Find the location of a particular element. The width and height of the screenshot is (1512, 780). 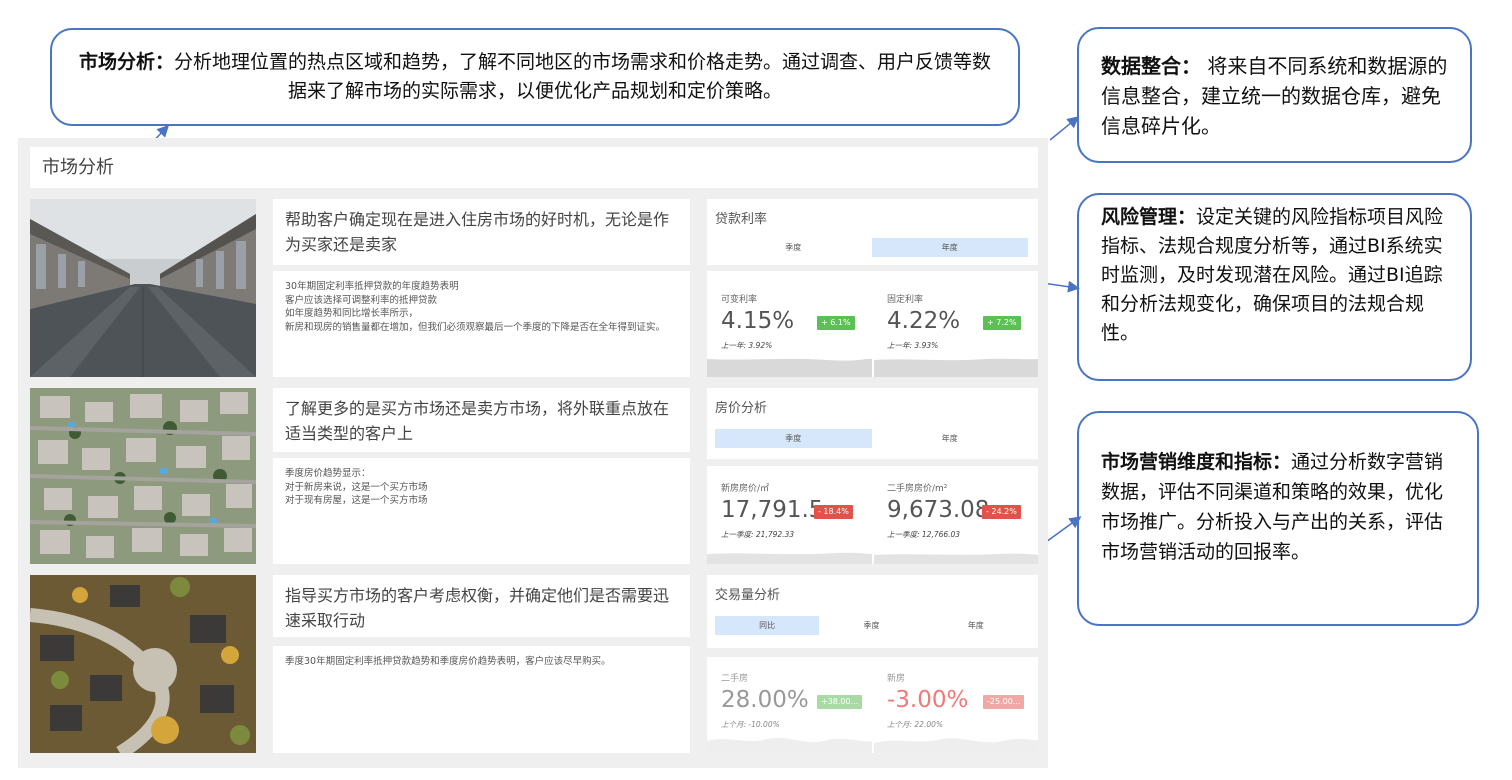

card-trade-volume: 交易量分析 同比 季度 年度 is located at coordinates (872, 611).